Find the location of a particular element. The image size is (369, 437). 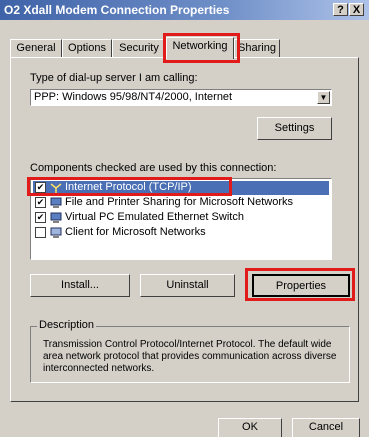

server-type-select: PPP: Windows 95/98/NT4/2000, Internet ▼ is located at coordinates (181, 97).